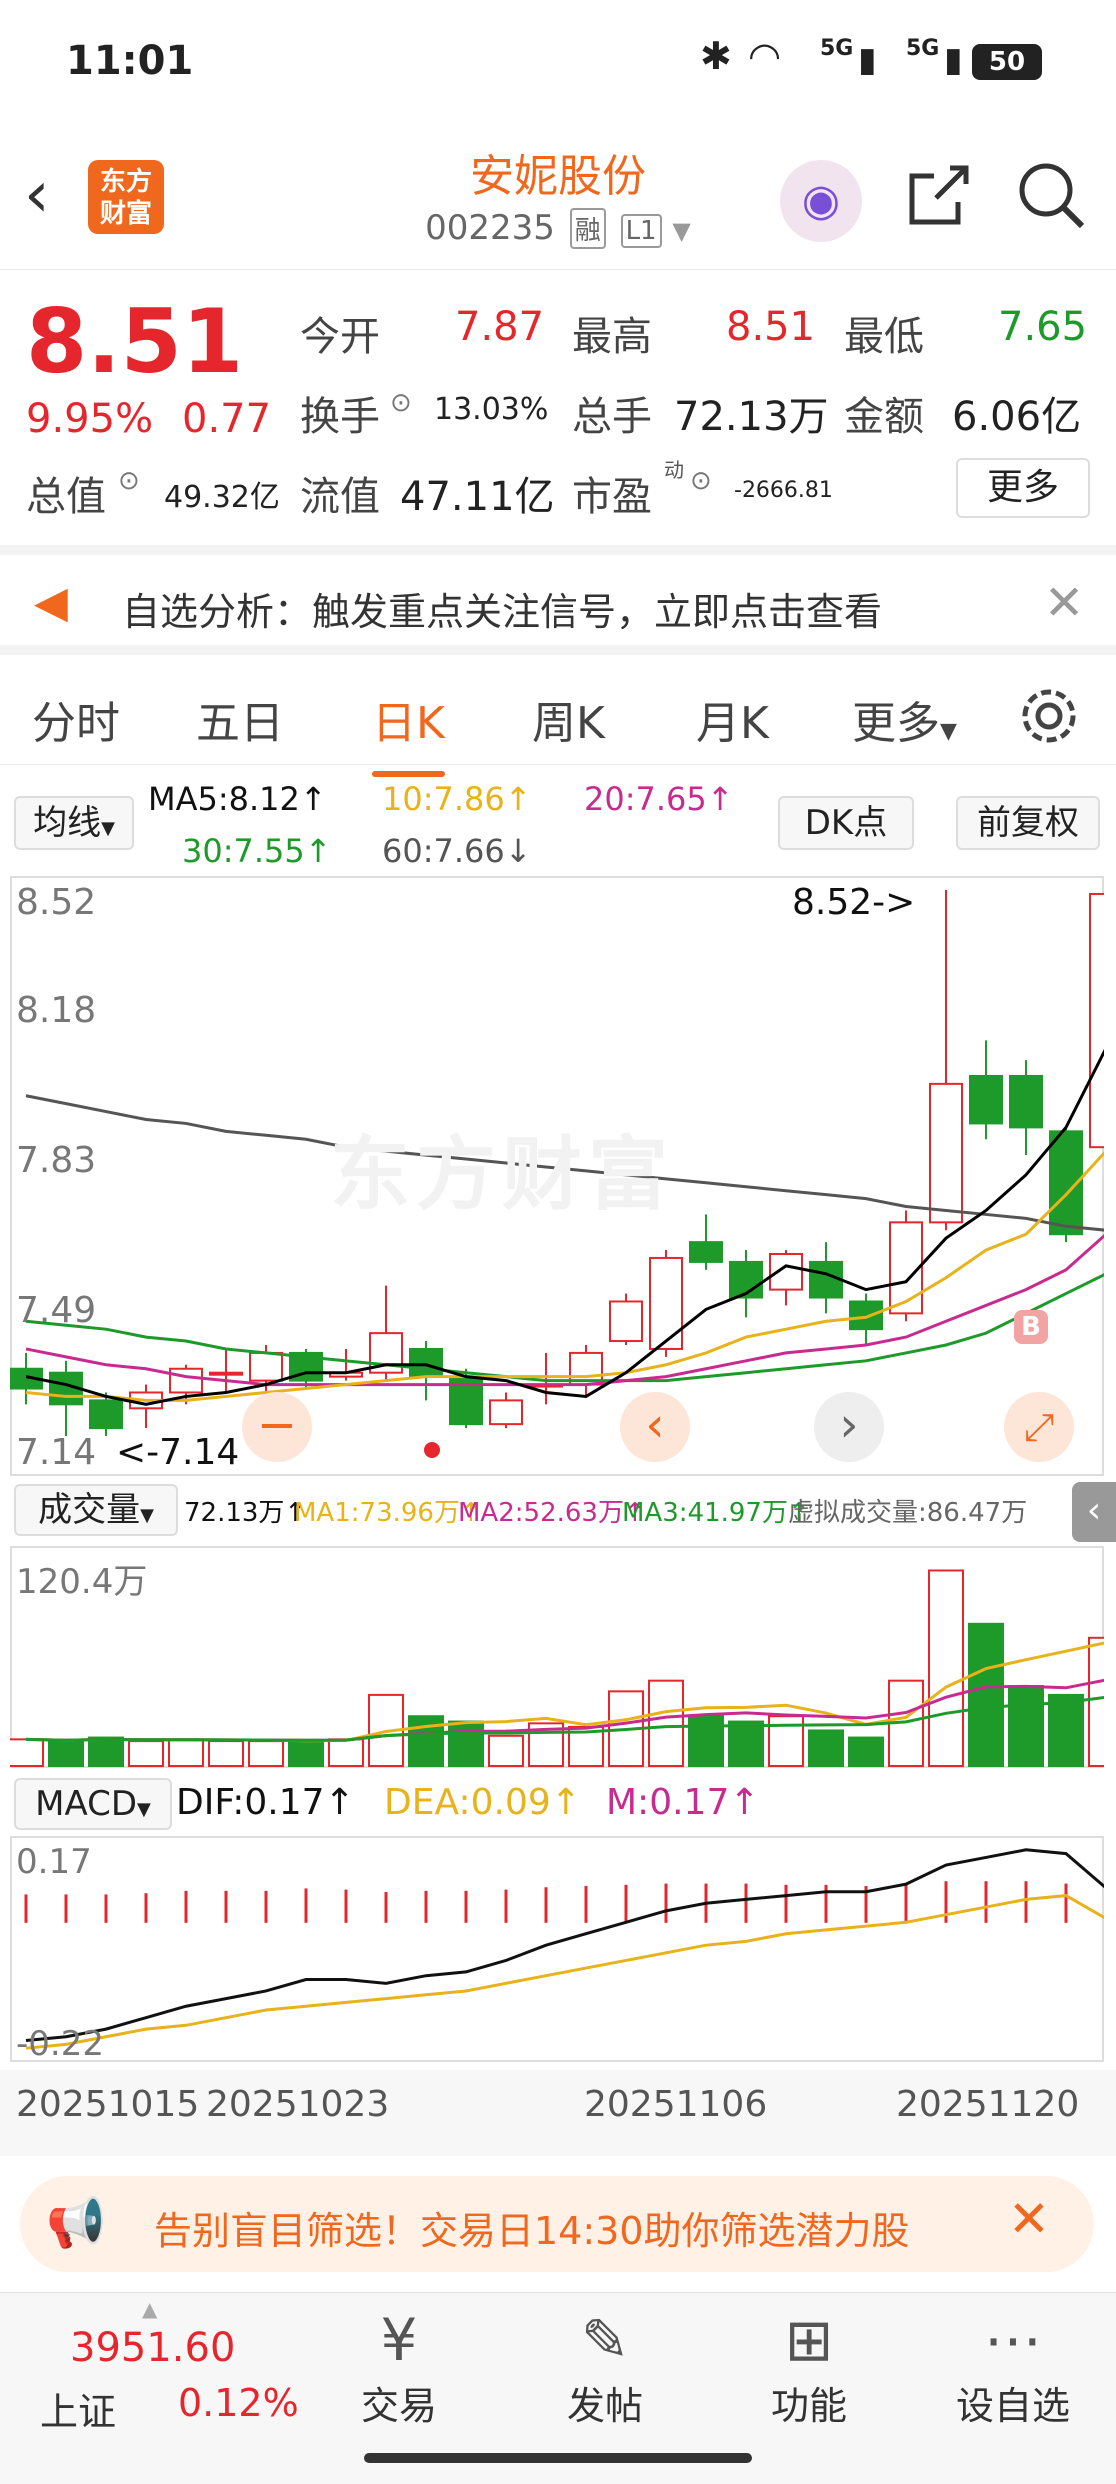 The width and height of the screenshot is (1116, 2484). Describe the element at coordinates (1013, 2367) in the screenshot. I see `nav-add-watchlist: ⋯ 设自选` at that location.